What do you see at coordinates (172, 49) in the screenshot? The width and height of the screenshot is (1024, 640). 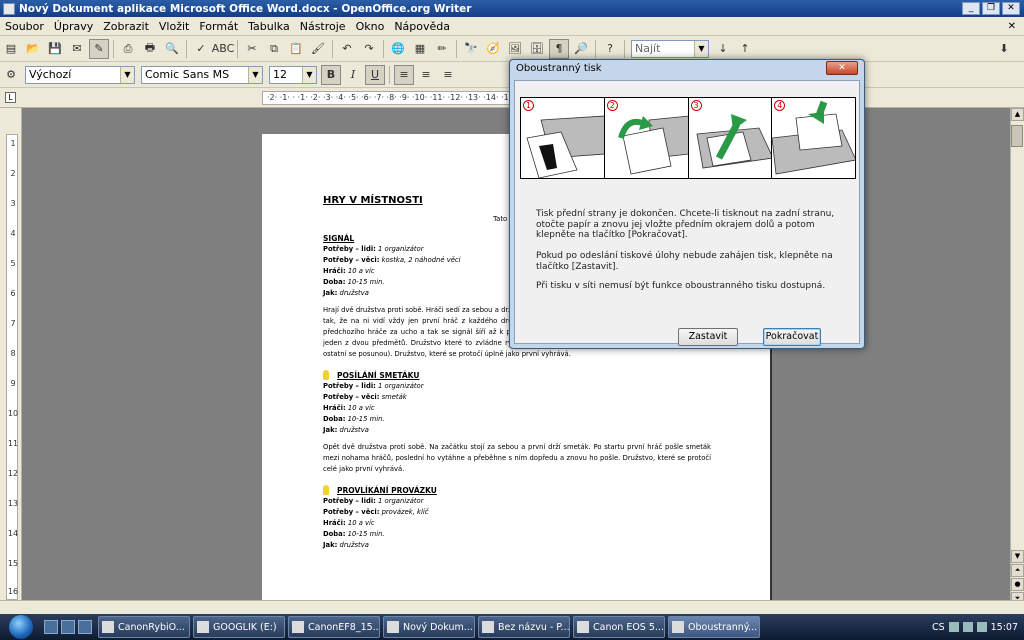 I see `print-preview-icon: 🔍` at bounding box center [172, 49].